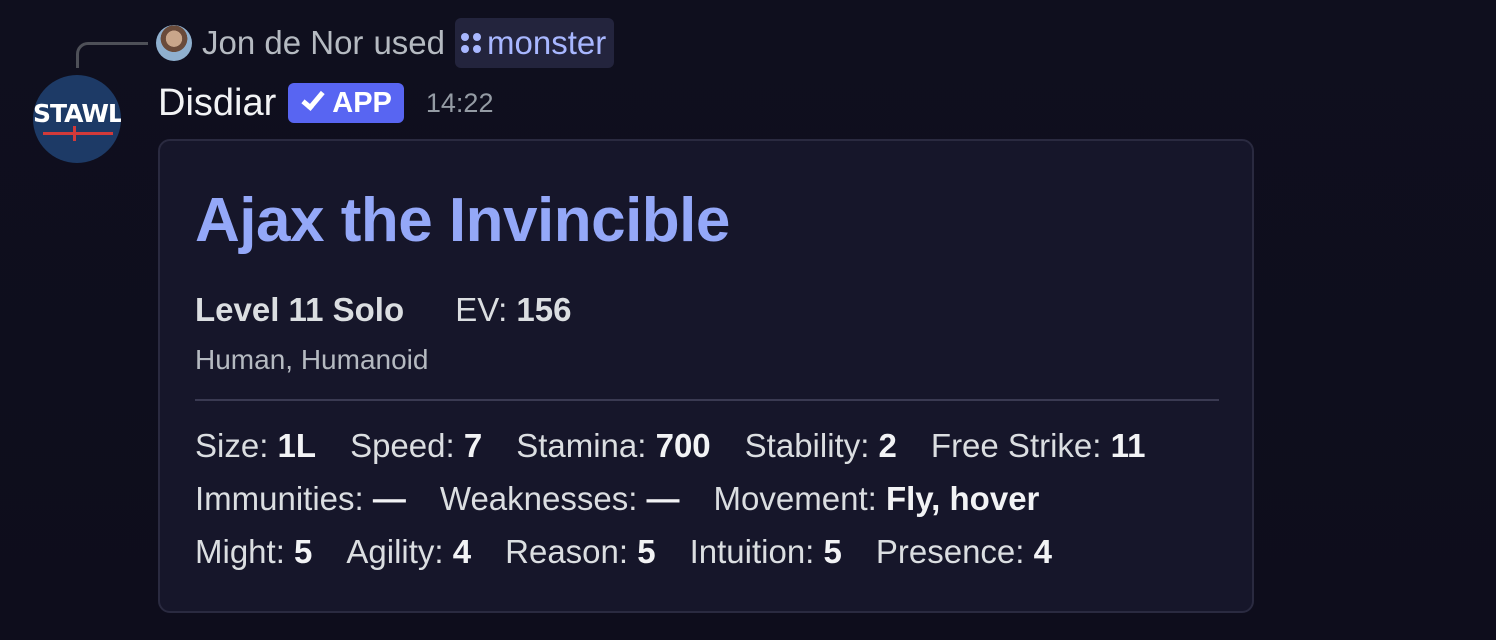 The image size is (1496, 640). Describe the element at coordinates (613, 445) in the screenshot. I see `stat-stamina: Stamina: 700` at that location.